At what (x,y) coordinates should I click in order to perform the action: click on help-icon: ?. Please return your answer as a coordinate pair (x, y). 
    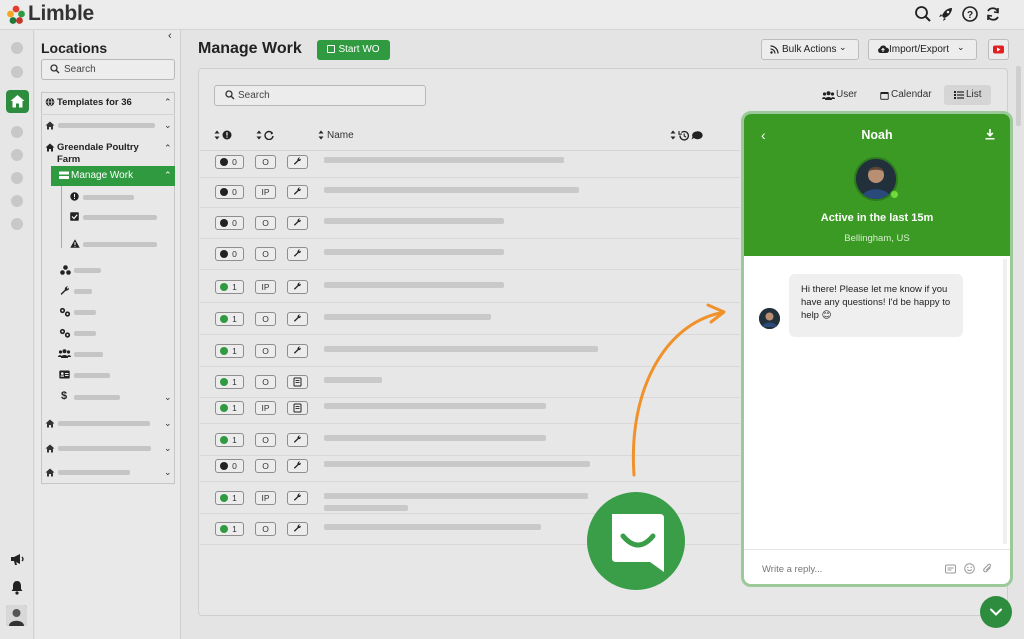
    Looking at the image, I should click on (970, 14).